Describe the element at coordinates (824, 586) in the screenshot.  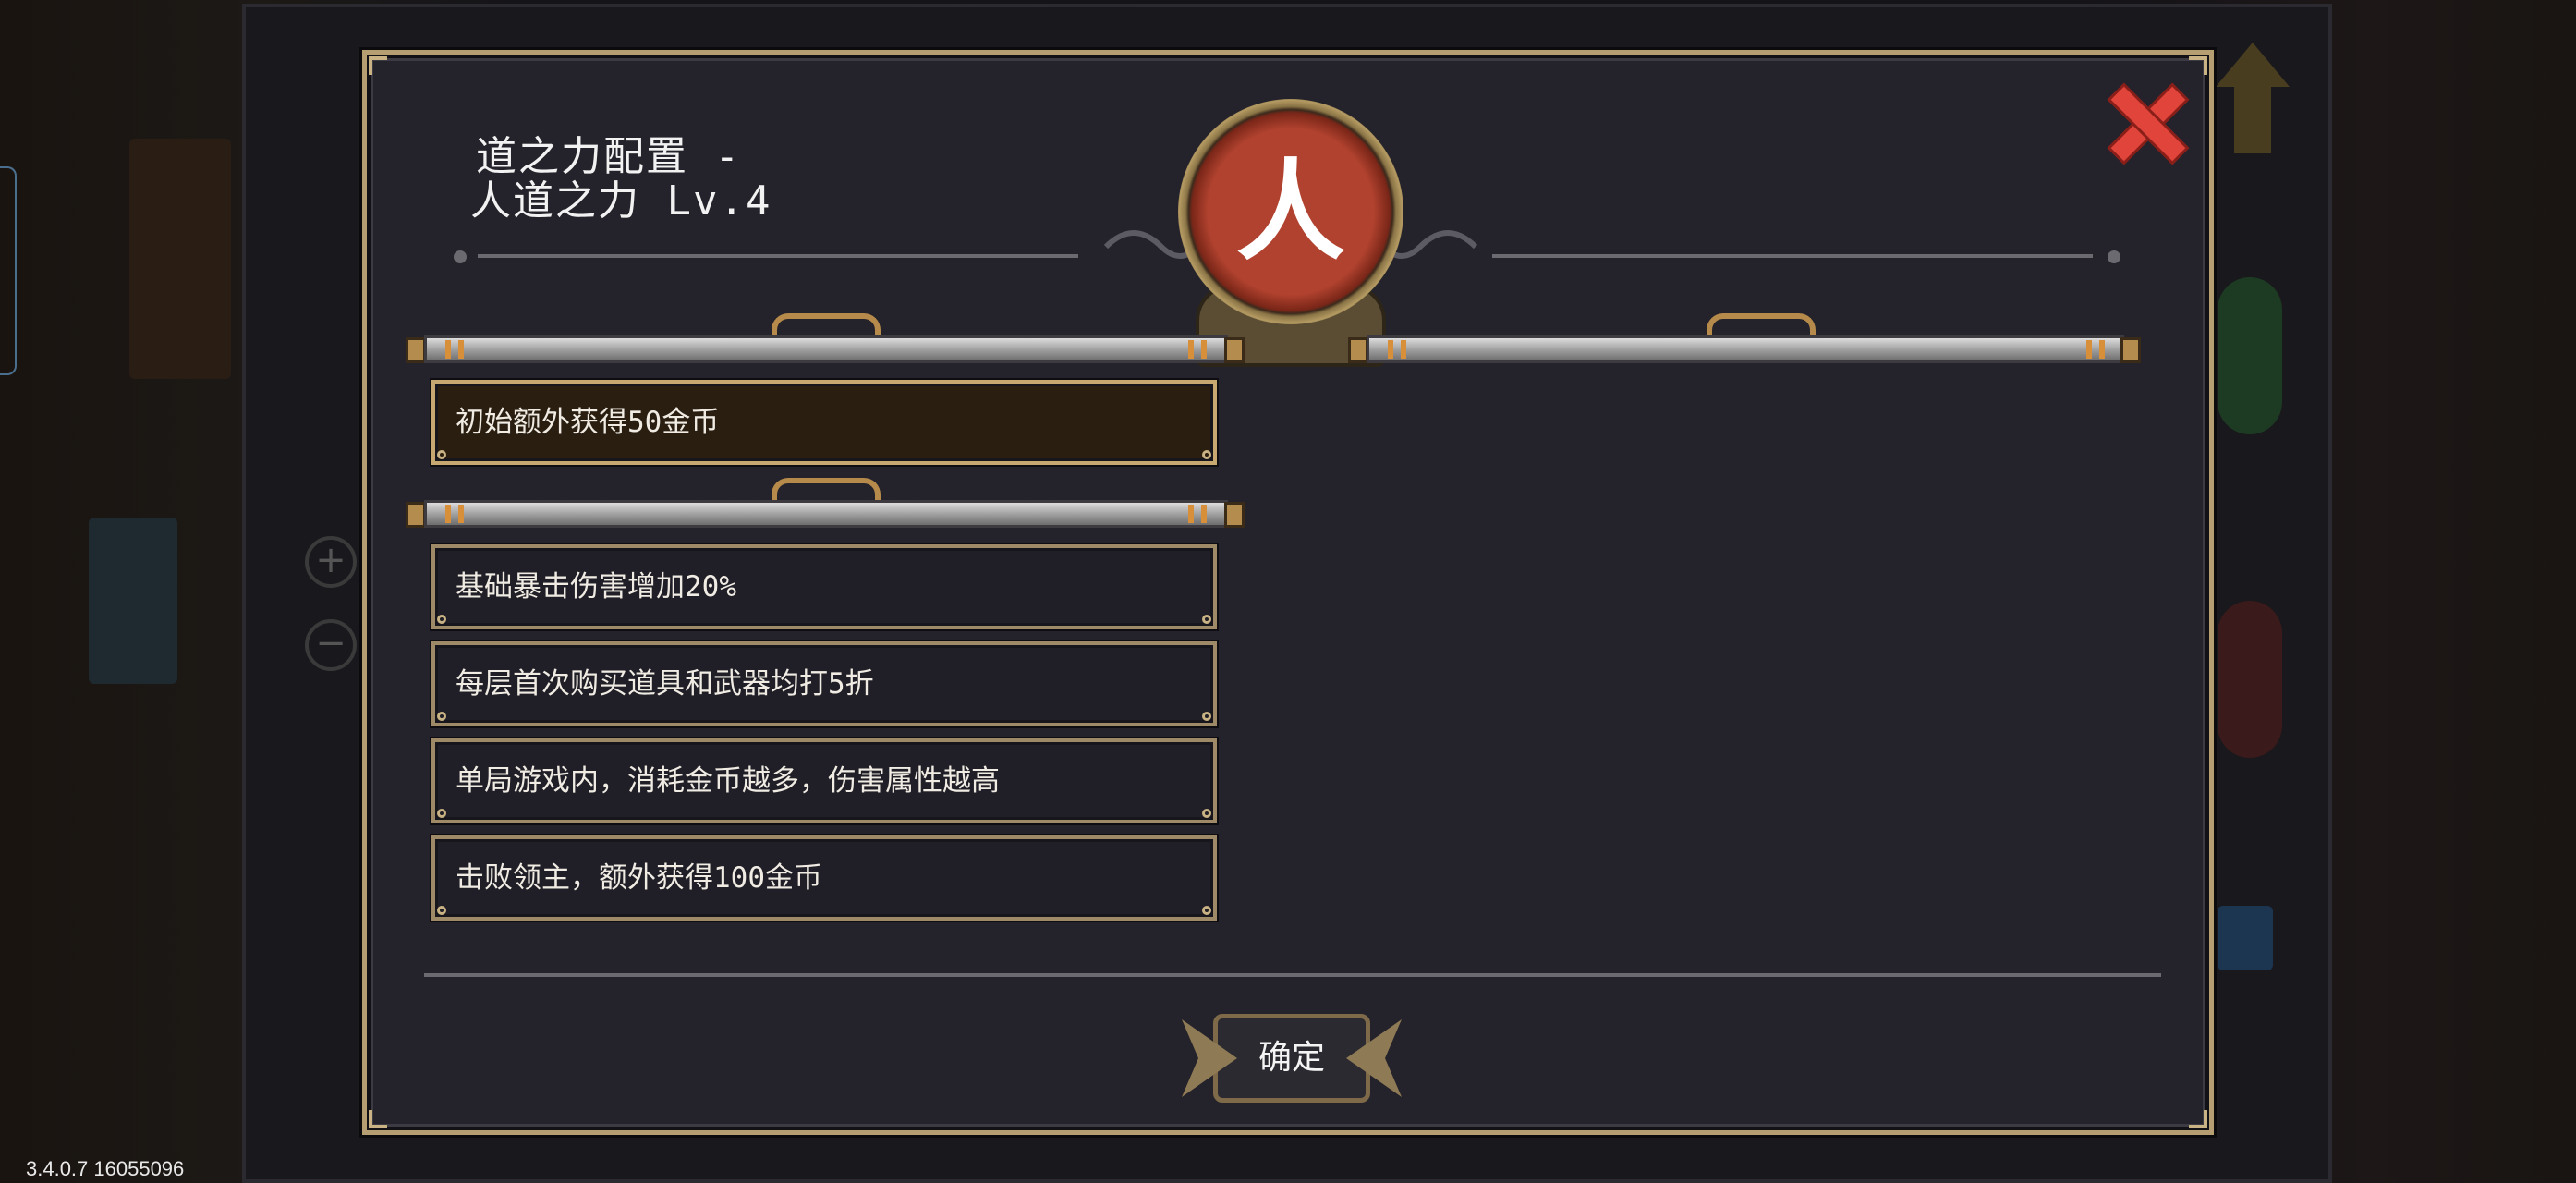
I see `dao-option-card: 基础暴击伤害增加20%` at that location.